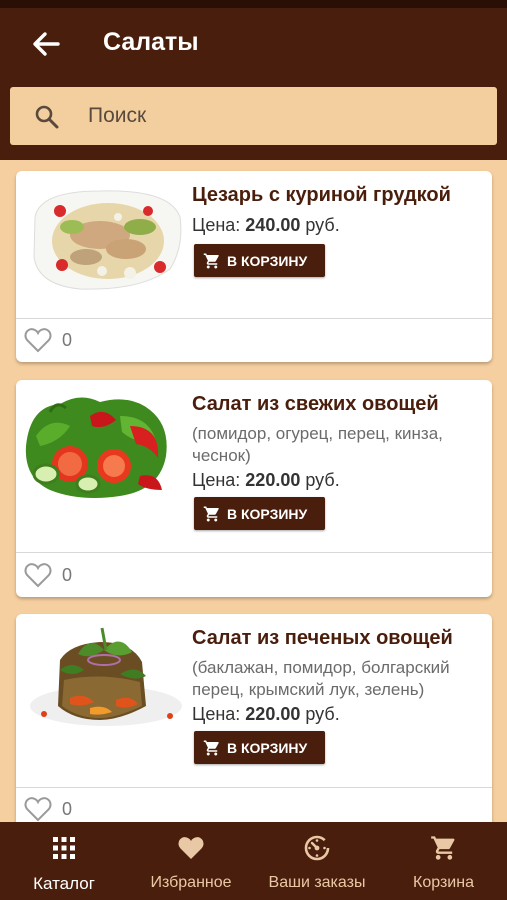 Image resolution: width=507 pixels, height=900 pixels. I want to click on tab-catalog: Каталог, so click(64, 861).